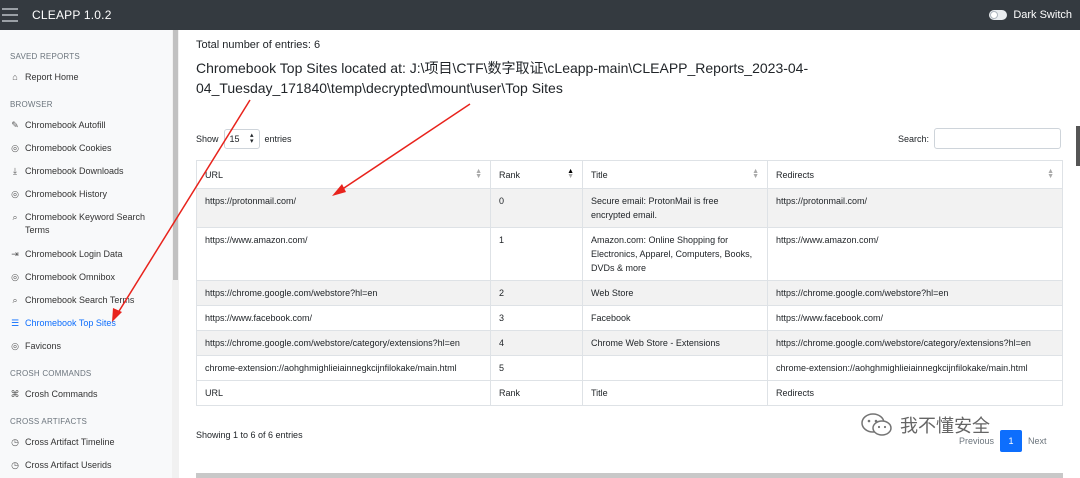 The width and height of the screenshot is (1080, 478). I want to click on page-length-control: Show 15 ▴ ▾ entries, so click(244, 139).